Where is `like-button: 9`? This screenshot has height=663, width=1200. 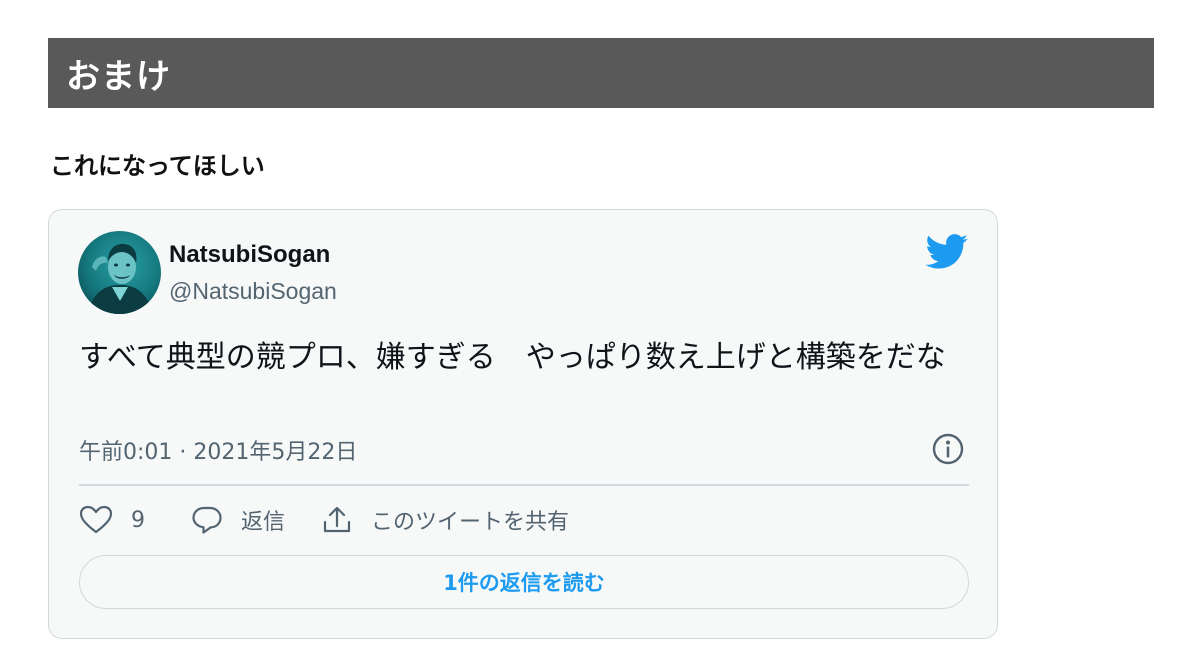 like-button: 9 is located at coordinates (112, 520).